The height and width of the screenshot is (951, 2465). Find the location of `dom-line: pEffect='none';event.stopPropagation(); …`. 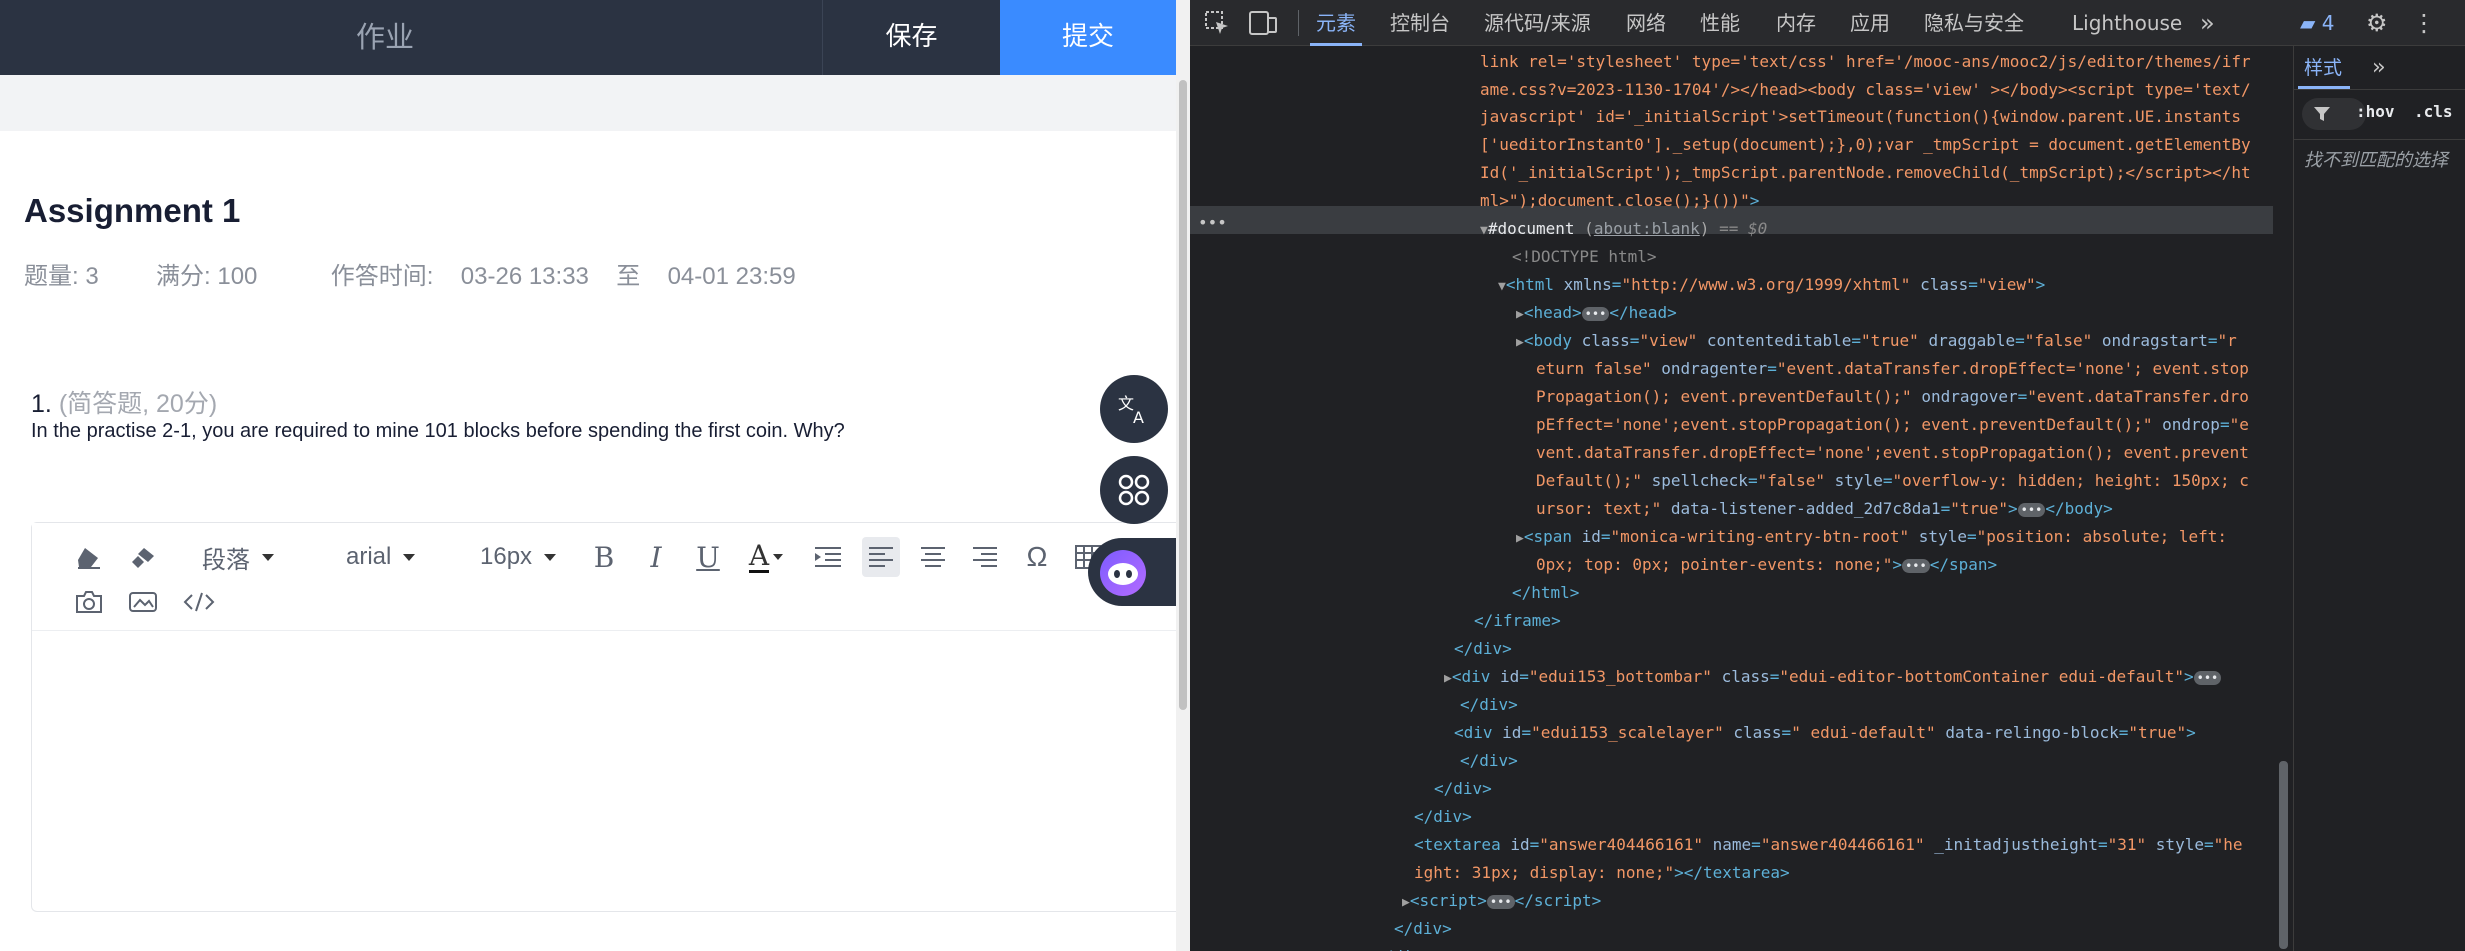

dom-line: pEffect='none';event.stopPropagation(); … is located at coordinates (1892, 425).